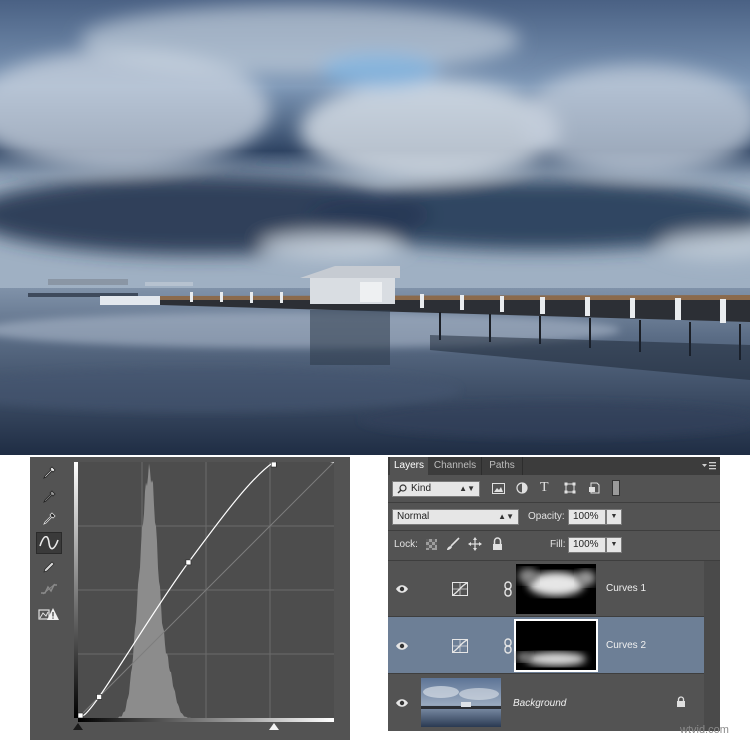  What do you see at coordinates (502, 466) in the screenshot?
I see `tab-paths: Paths` at bounding box center [502, 466].